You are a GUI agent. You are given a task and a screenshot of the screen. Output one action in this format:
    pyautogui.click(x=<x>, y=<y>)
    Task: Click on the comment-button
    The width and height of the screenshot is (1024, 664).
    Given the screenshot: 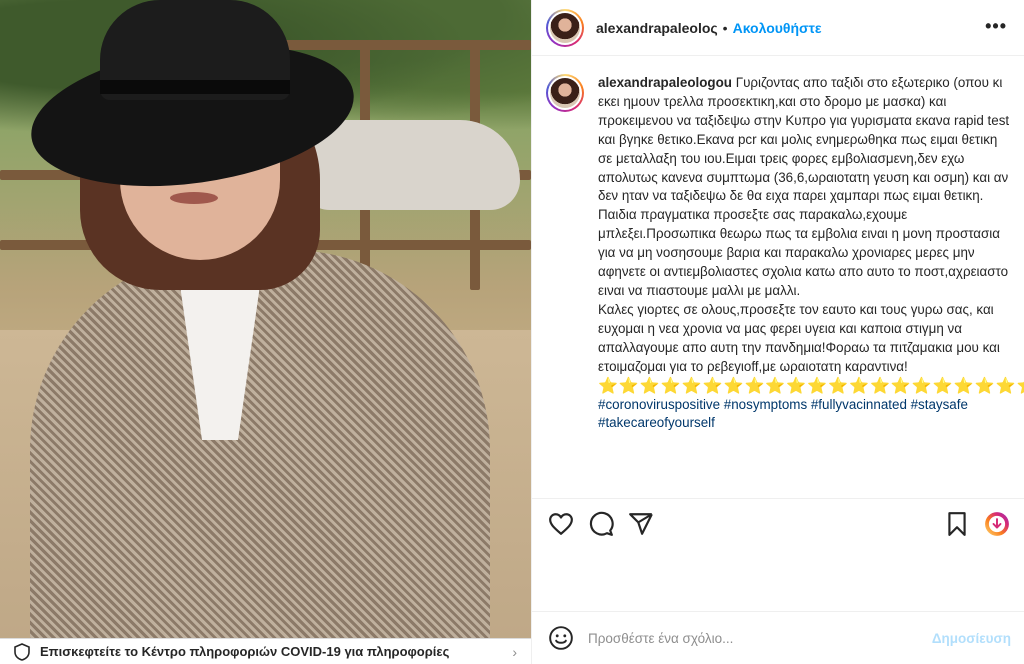 What is the action you would take?
    pyautogui.click(x=601, y=524)
    